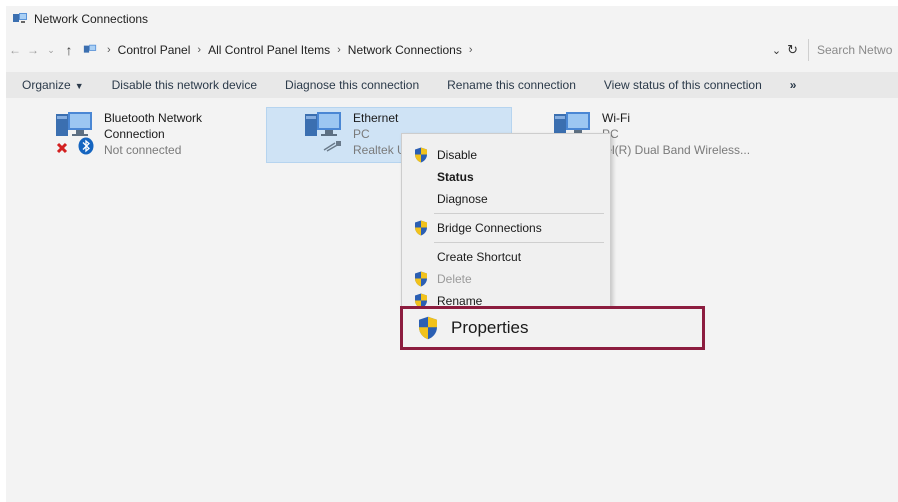 Image resolution: width=898 pixels, height=502 pixels. I want to click on back-arrow-icon: ←, so click(15, 50).